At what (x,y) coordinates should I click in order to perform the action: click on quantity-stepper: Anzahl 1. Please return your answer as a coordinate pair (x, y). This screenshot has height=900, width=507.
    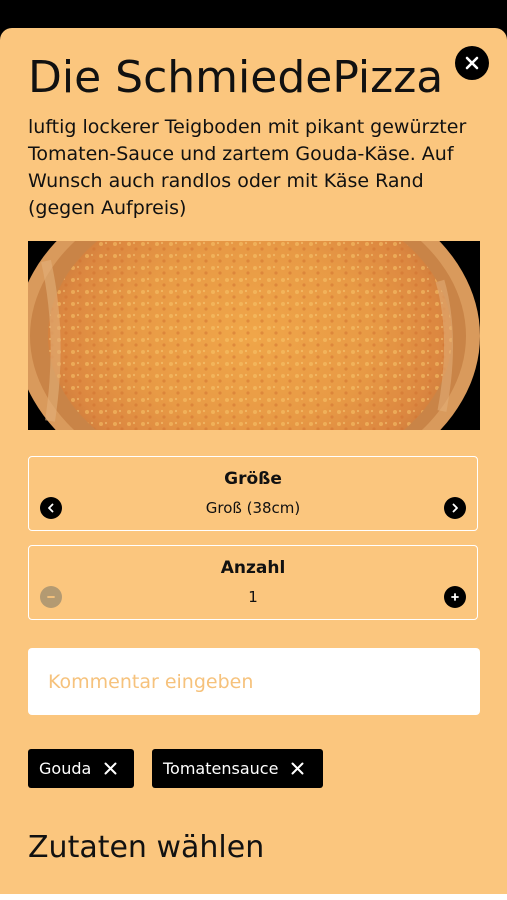
    Looking at the image, I should click on (253, 582).